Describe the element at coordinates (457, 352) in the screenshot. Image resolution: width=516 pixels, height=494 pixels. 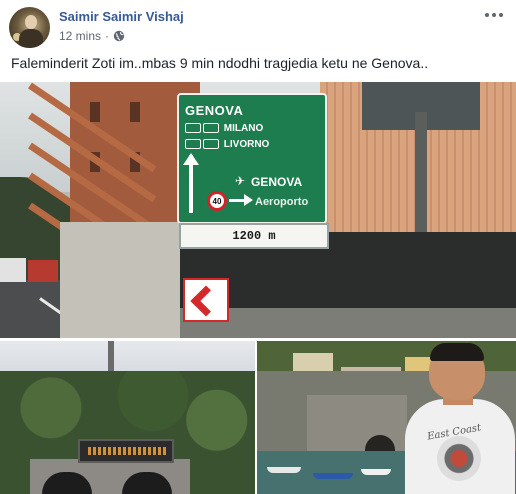
I see `person-hair` at that location.